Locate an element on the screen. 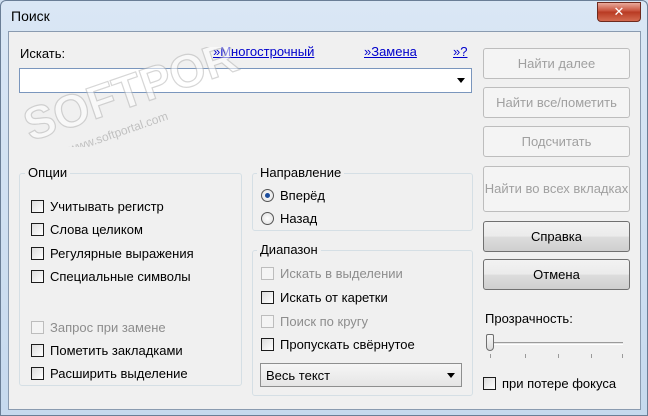 The width and height of the screenshot is (648, 416). option-label: Слова целиком is located at coordinates (96, 229).